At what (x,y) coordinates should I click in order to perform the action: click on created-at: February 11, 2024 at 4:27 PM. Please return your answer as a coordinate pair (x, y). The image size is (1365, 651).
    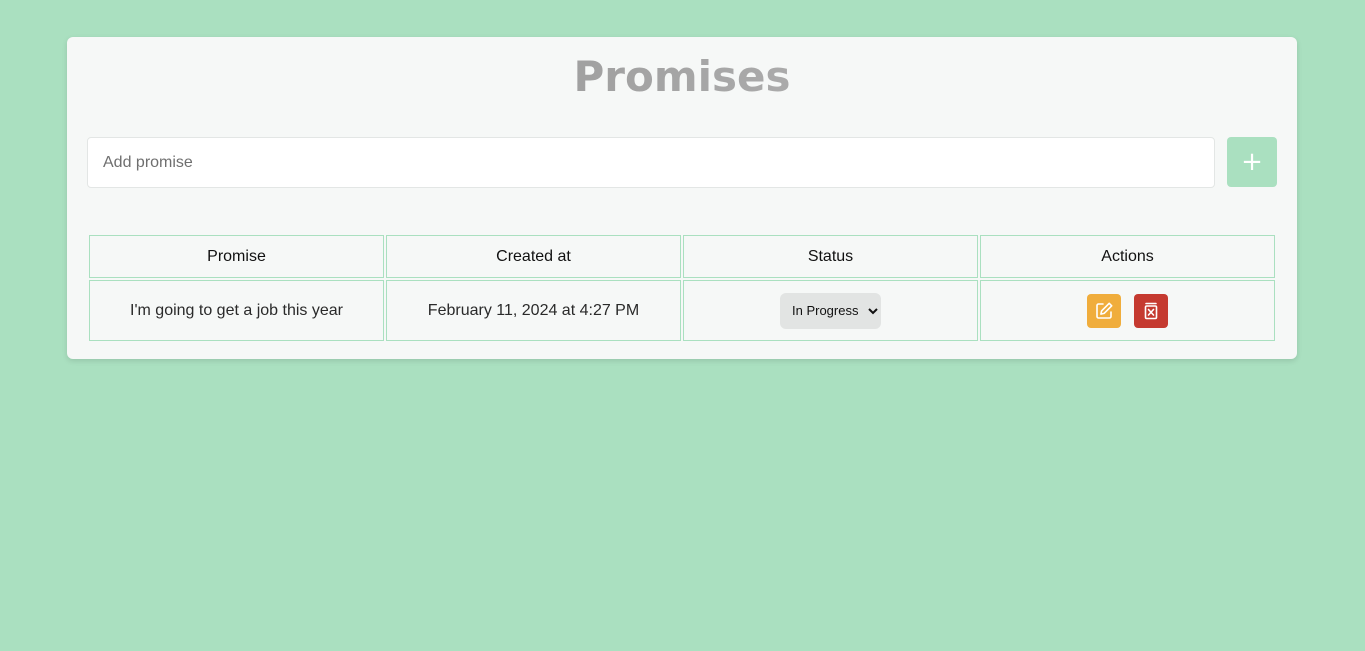
    Looking at the image, I should click on (533, 310).